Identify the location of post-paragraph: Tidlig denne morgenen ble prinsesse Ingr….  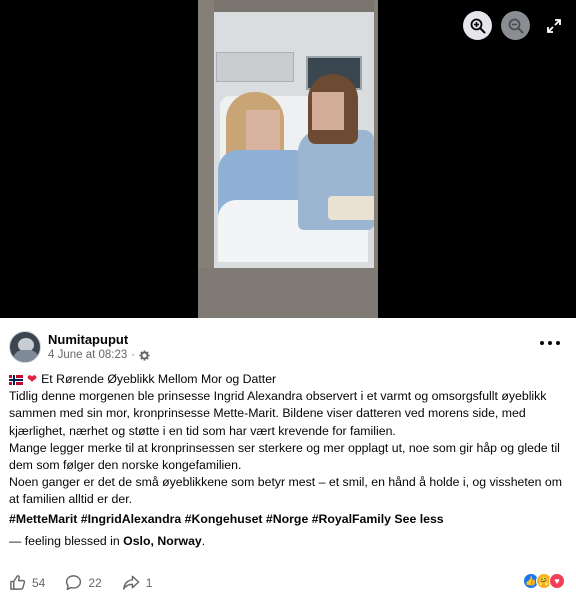
(278, 413).